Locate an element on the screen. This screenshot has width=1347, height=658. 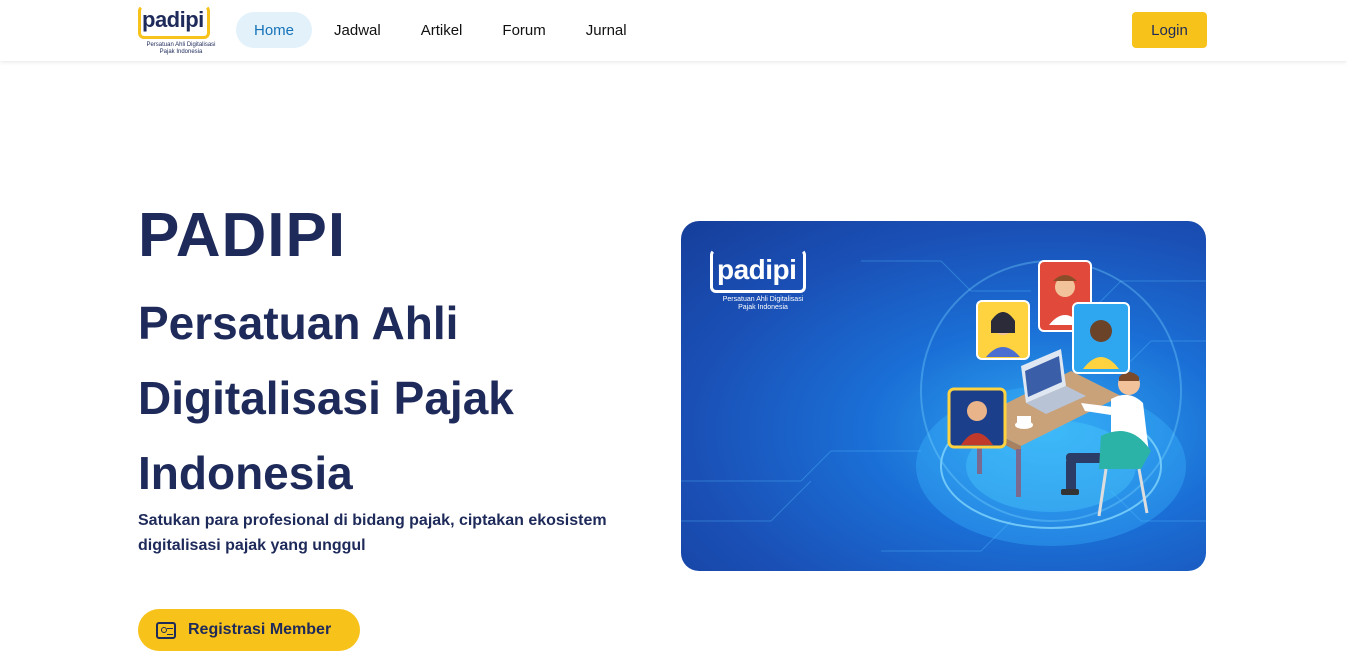
nav-item-jurnal: Jurnal is located at coordinates (606, 30).